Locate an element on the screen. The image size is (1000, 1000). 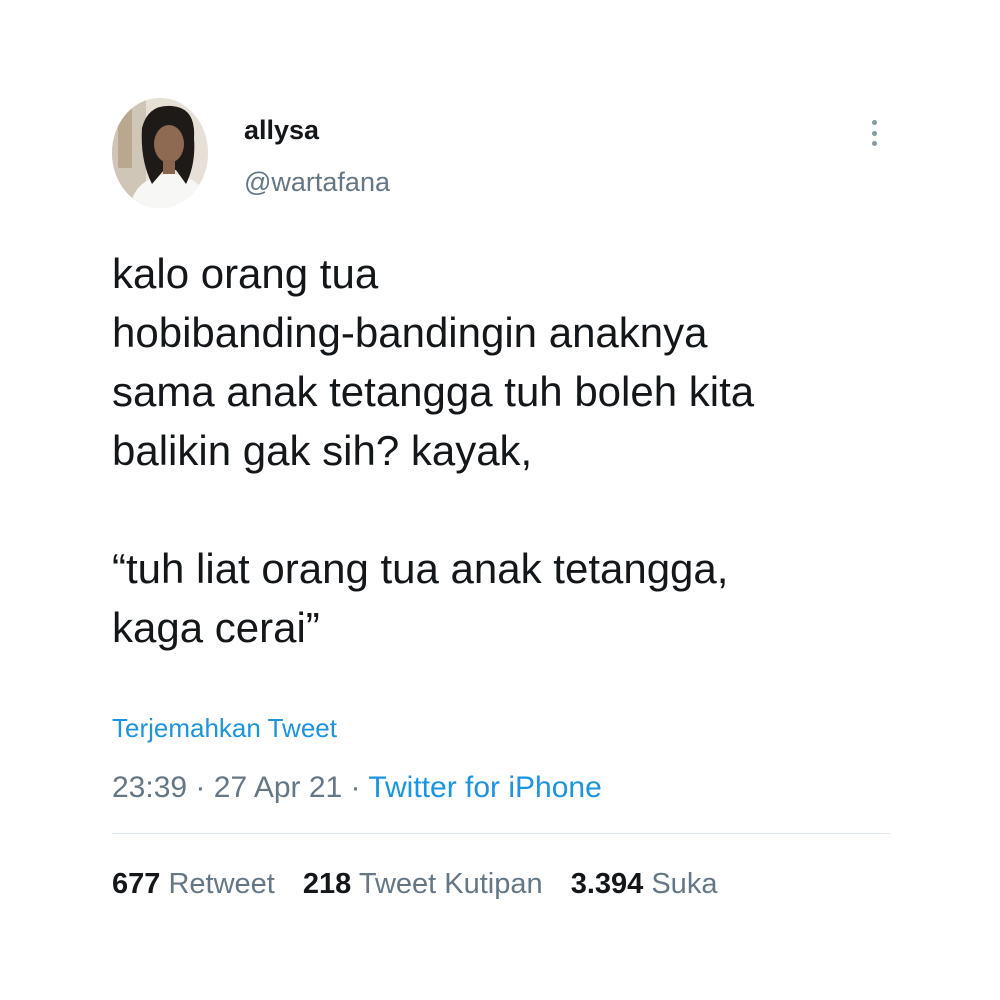
like-label: Suka is located at coordinates (684, 884).